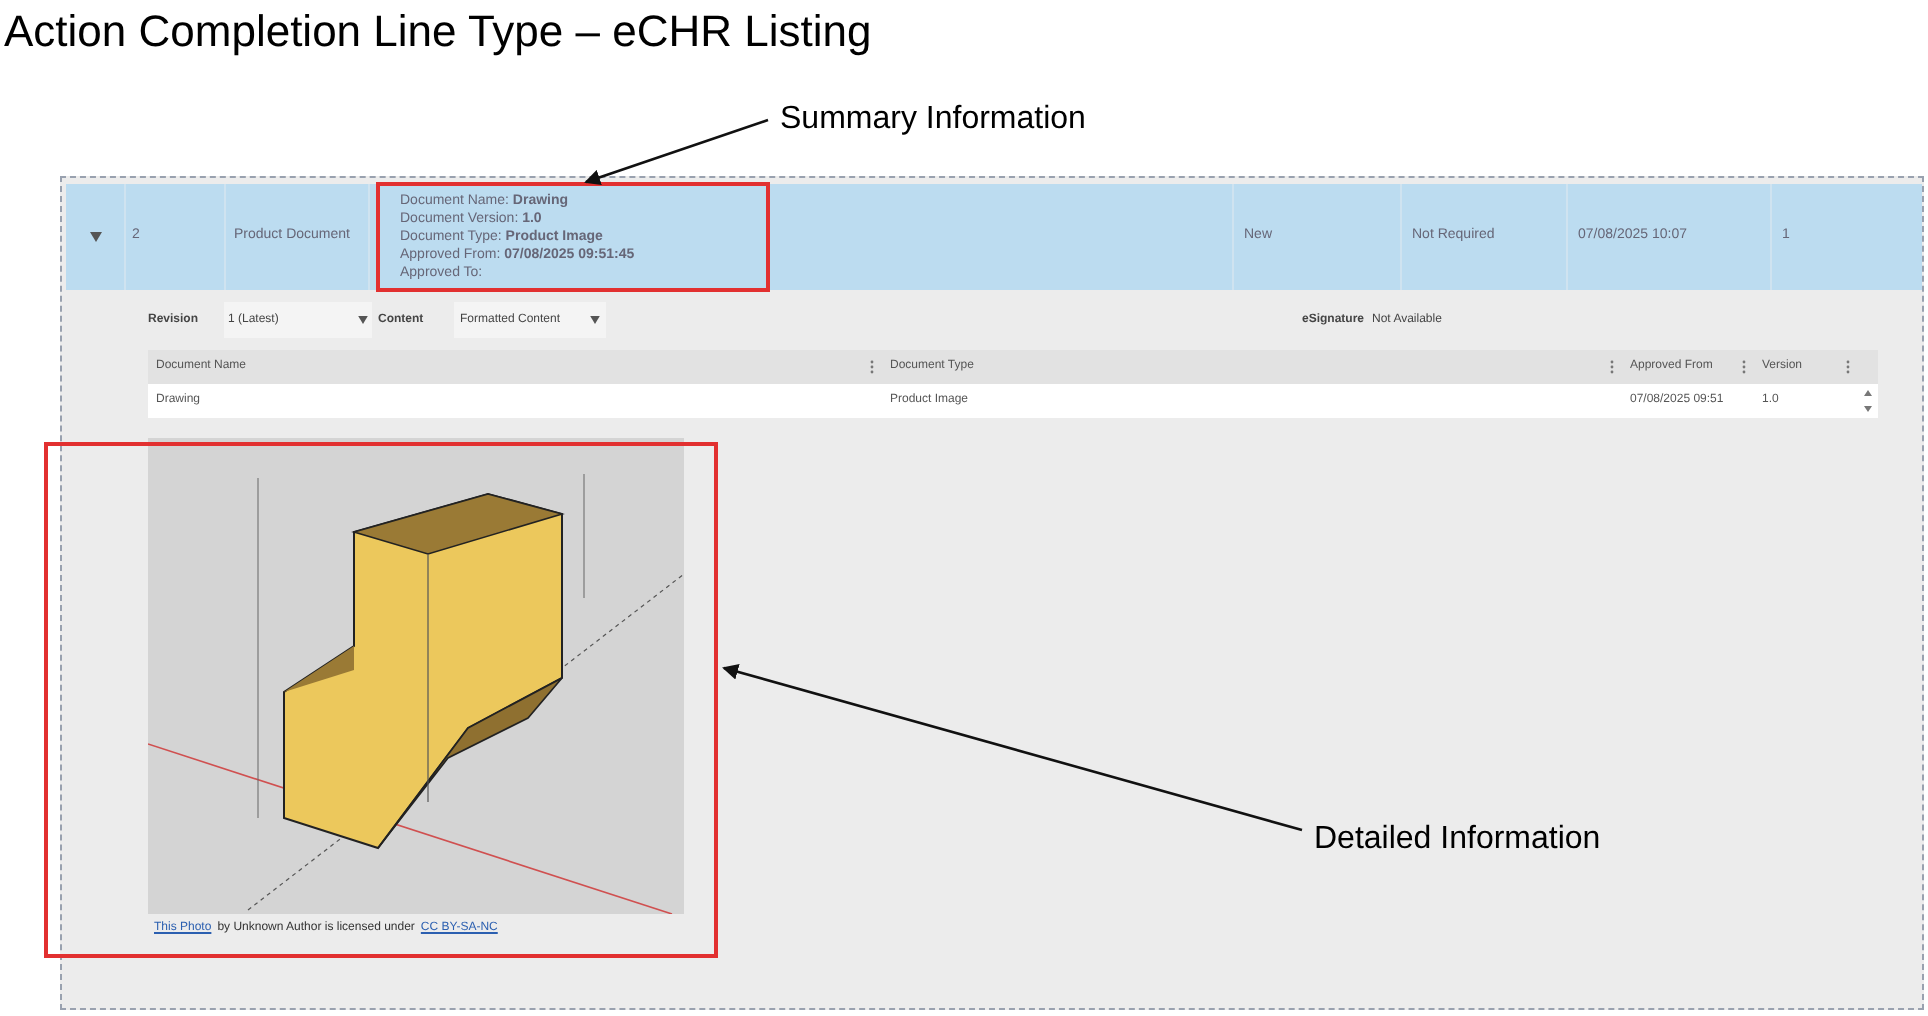 This screenshot has width=1928, height=1016. I want to click on slide-title: Action Completion Line Type – eCHR Listing, so click(438, 32).